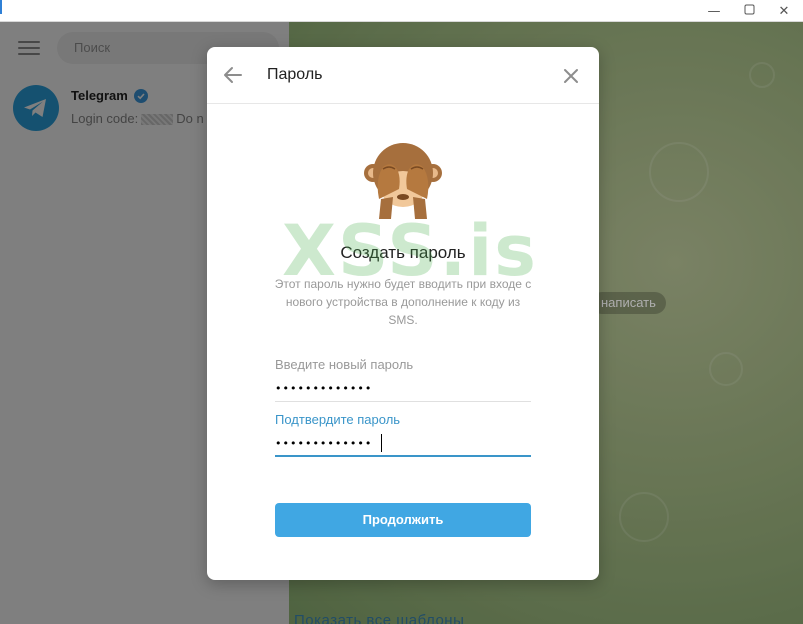  What do you see at coordinates (401, 11) in the screenshot?
I see `window-titlebar: — ✕` at bounding box center [401, 11].